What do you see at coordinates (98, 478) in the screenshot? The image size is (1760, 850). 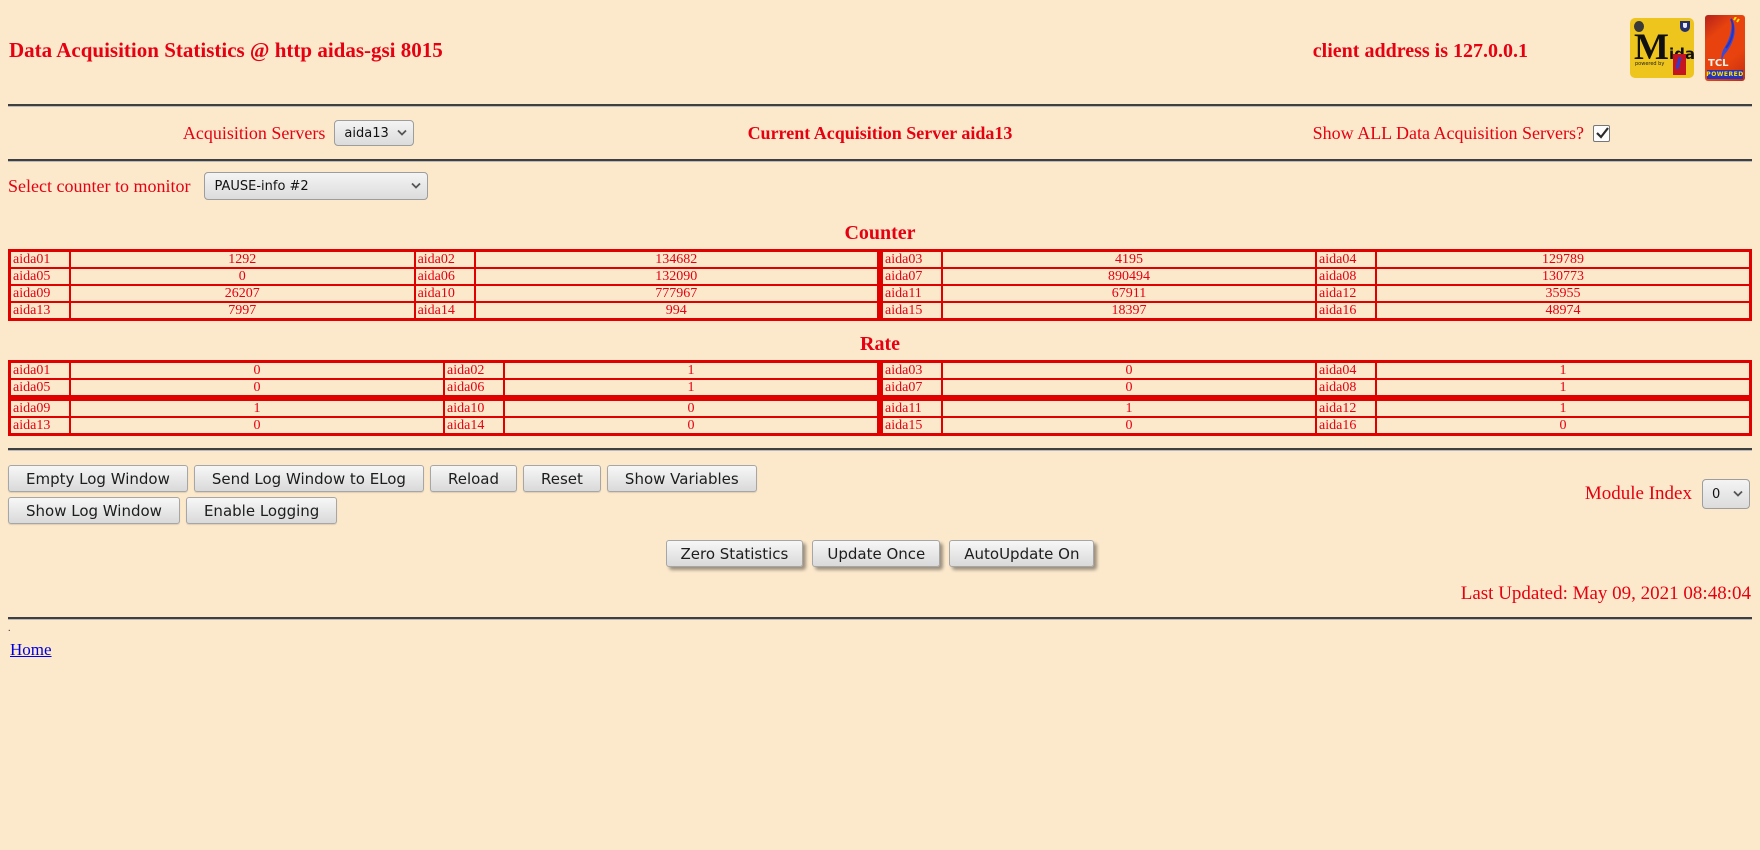 I see `empty-log-window-button: Empty Log Window` at bounding box center [98, 478].